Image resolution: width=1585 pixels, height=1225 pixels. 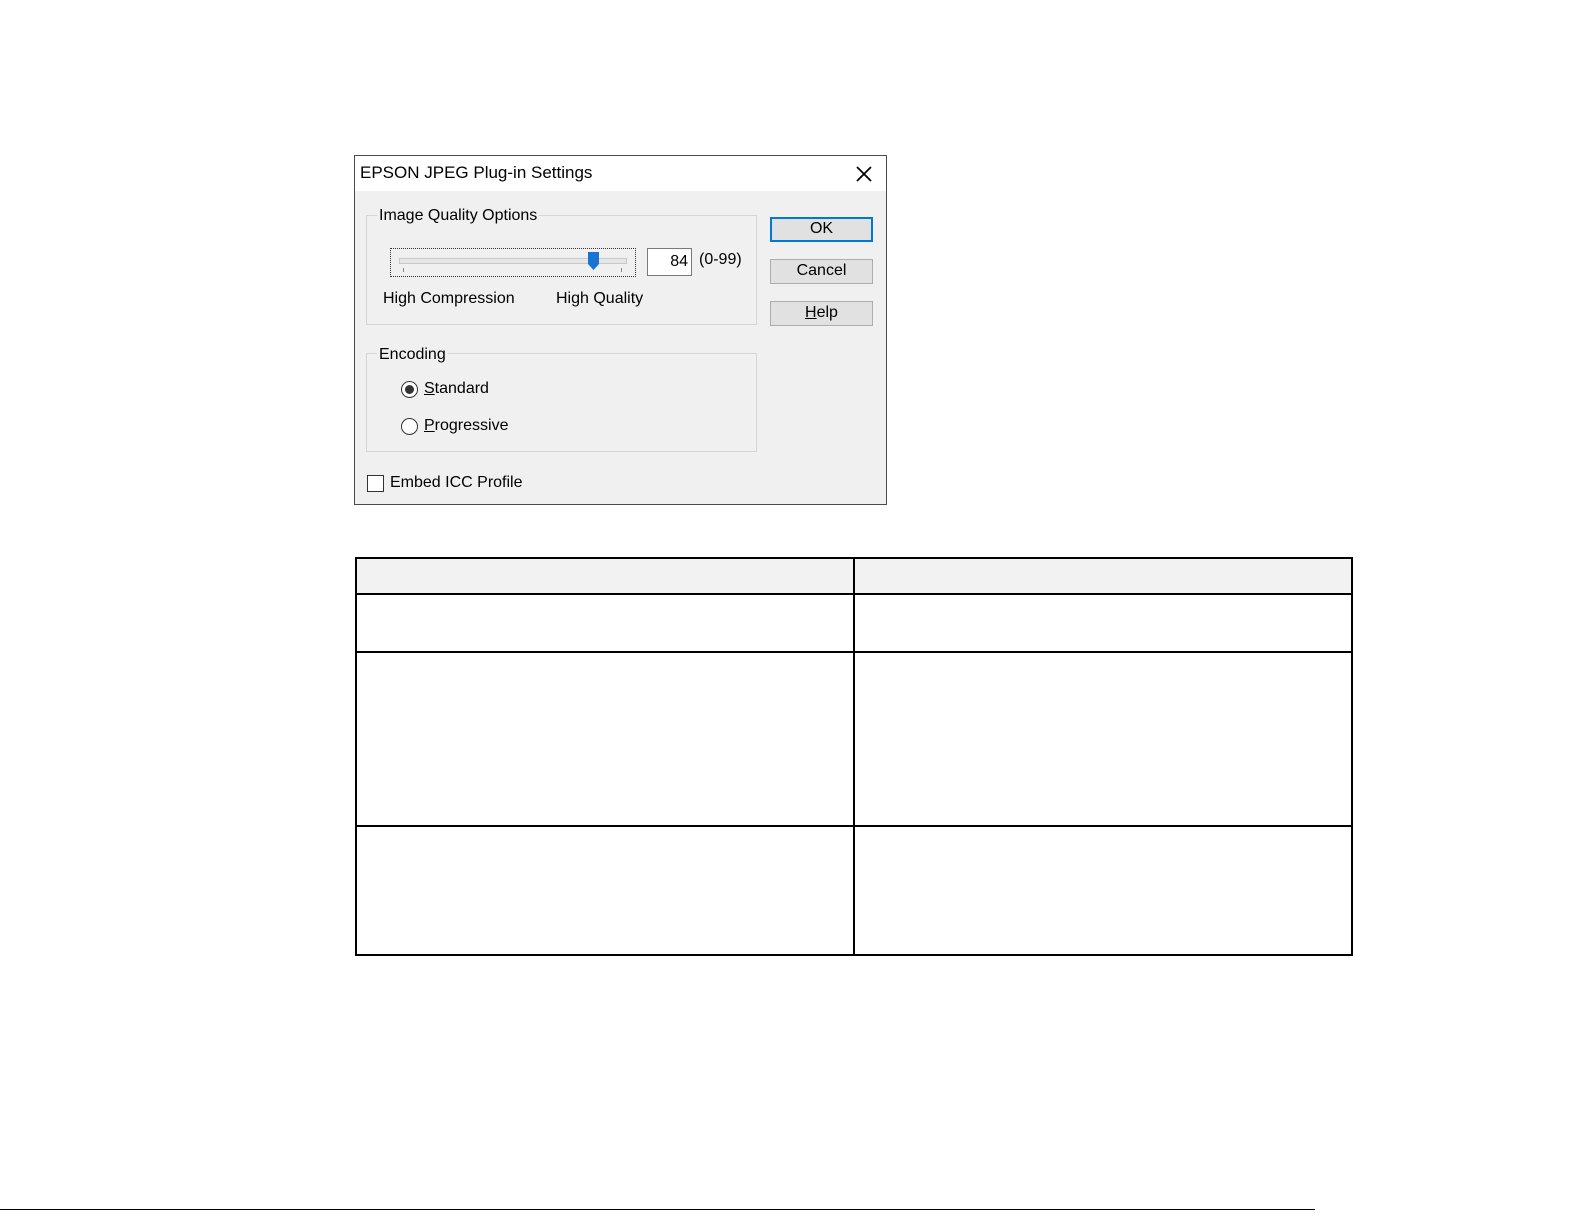 I want to click on close-button, so click(x=864, y=173).